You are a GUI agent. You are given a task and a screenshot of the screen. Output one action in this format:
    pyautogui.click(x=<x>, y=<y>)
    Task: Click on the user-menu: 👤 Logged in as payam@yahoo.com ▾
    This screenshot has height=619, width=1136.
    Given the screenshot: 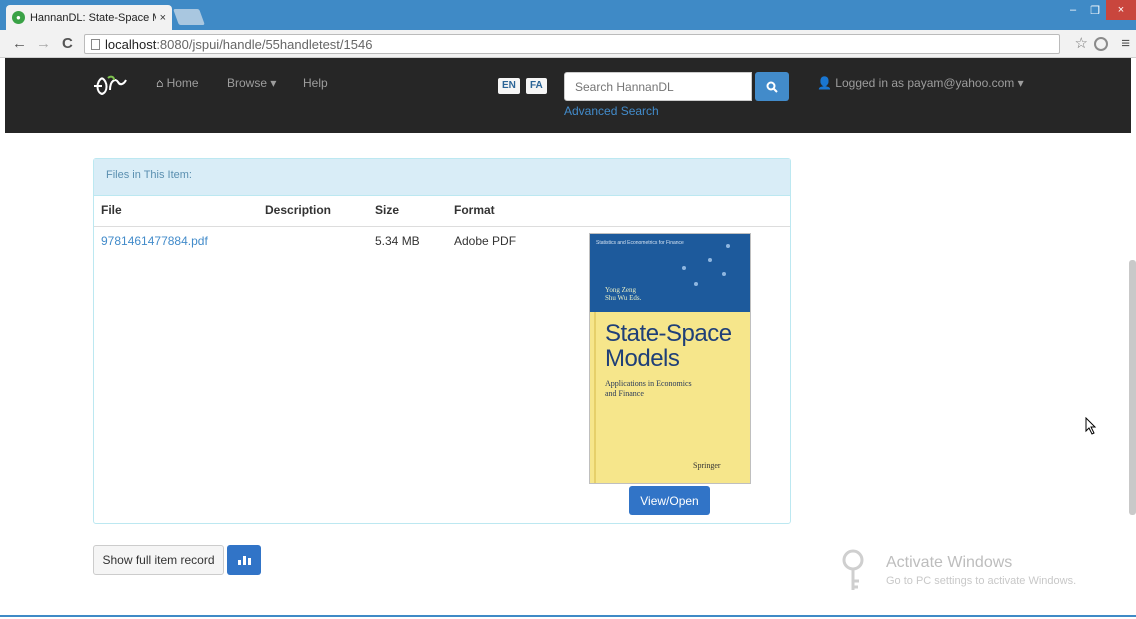 What is the action you would take?
    pyautogui.click(x=920, y=83)
    